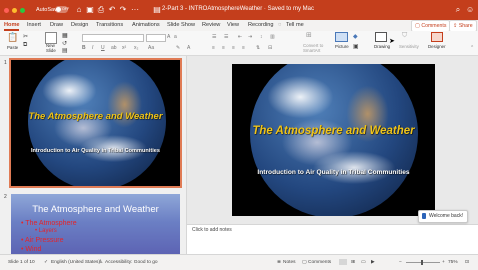 This screenshot has width=478, height=270. What do you see at coordinates (135, 10) in the screenshot?
I see `more-icon: ···` at bounding box center [135, 10].